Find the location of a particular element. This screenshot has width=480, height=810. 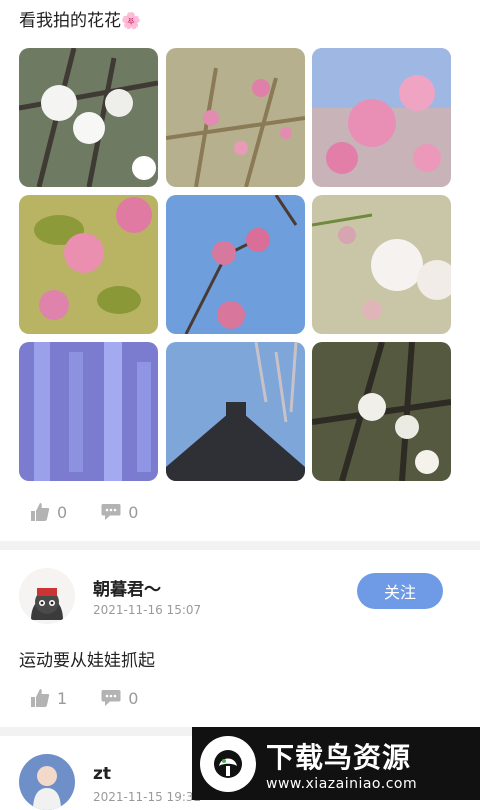

post1-actions: 0 0 is located at coordinates (84, 512).